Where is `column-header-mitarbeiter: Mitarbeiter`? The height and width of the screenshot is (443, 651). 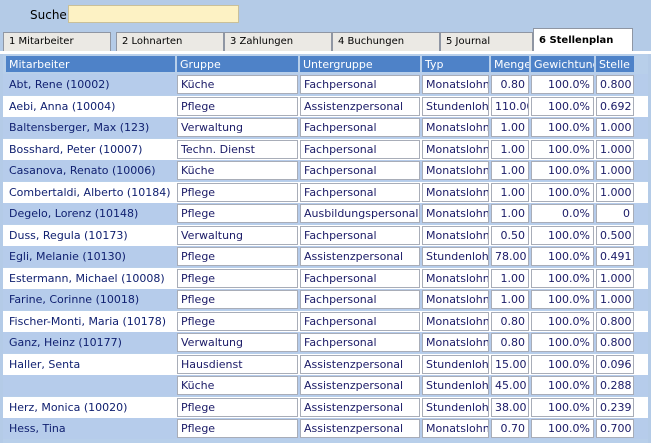
column-header-mitarbeiter: Mitarbeiter is located at coordinates (90, 64).